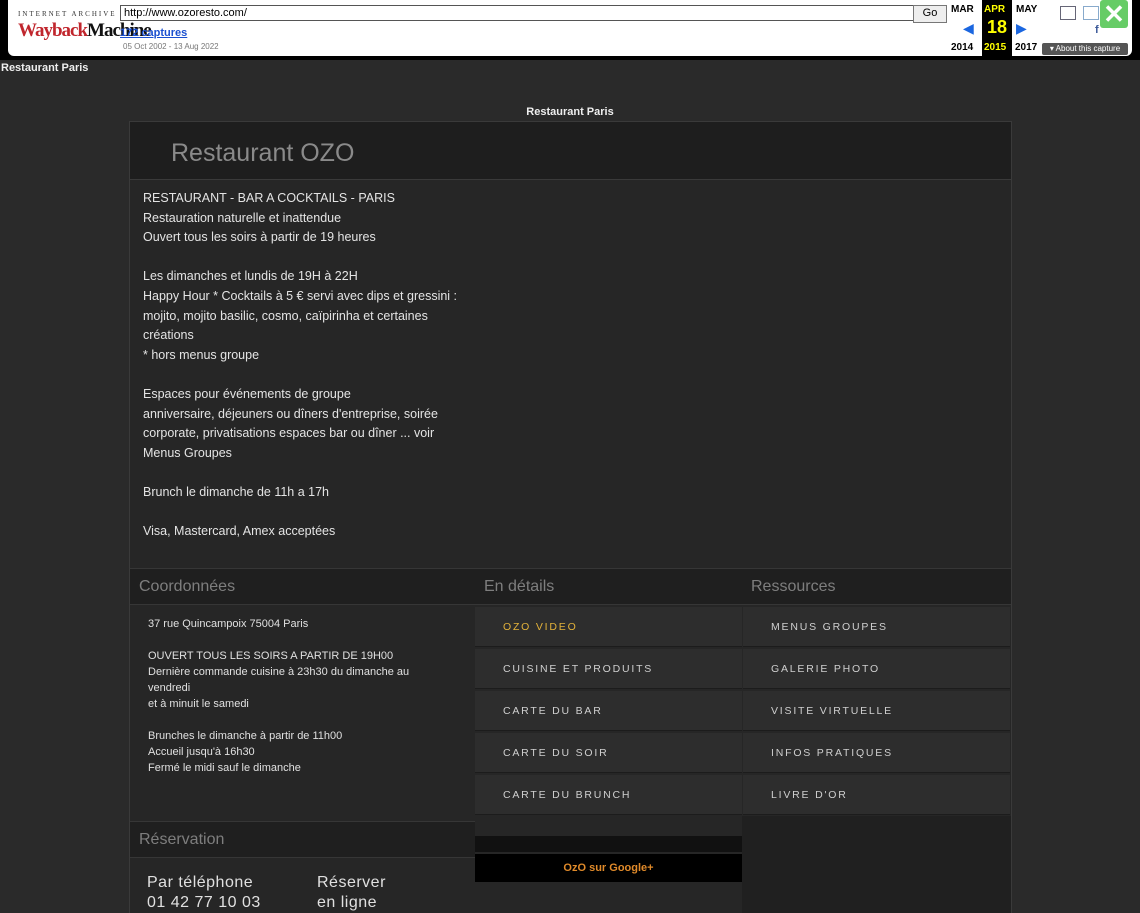 The height and width of the screenshot is (913, 1140). Describe the element at coordinates (1091, 13) in the screenshot. I see `help-icon` at that location.